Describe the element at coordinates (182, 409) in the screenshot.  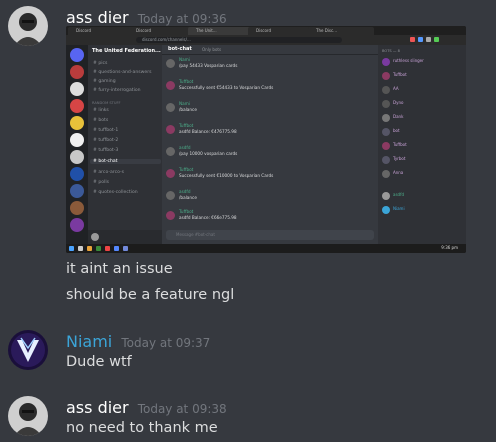
I see `timestamp: Today at 09:38` at that location.